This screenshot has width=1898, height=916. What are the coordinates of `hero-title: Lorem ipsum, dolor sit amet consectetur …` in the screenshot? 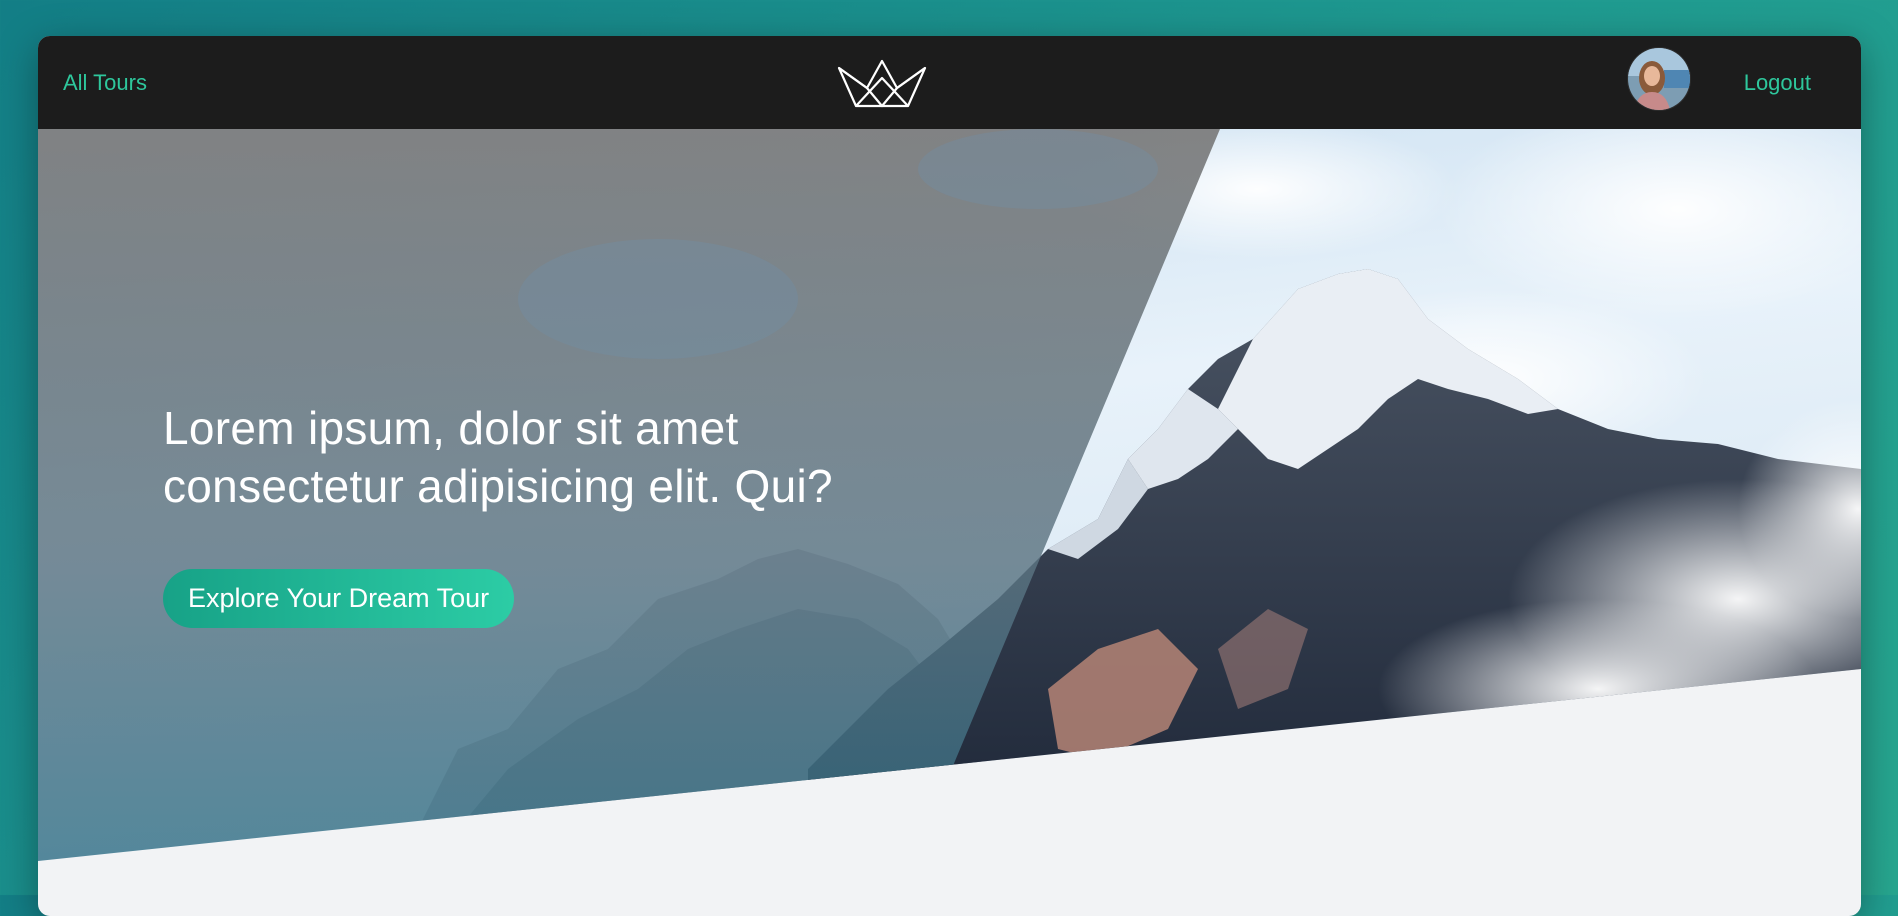 It's located at (593, 457).